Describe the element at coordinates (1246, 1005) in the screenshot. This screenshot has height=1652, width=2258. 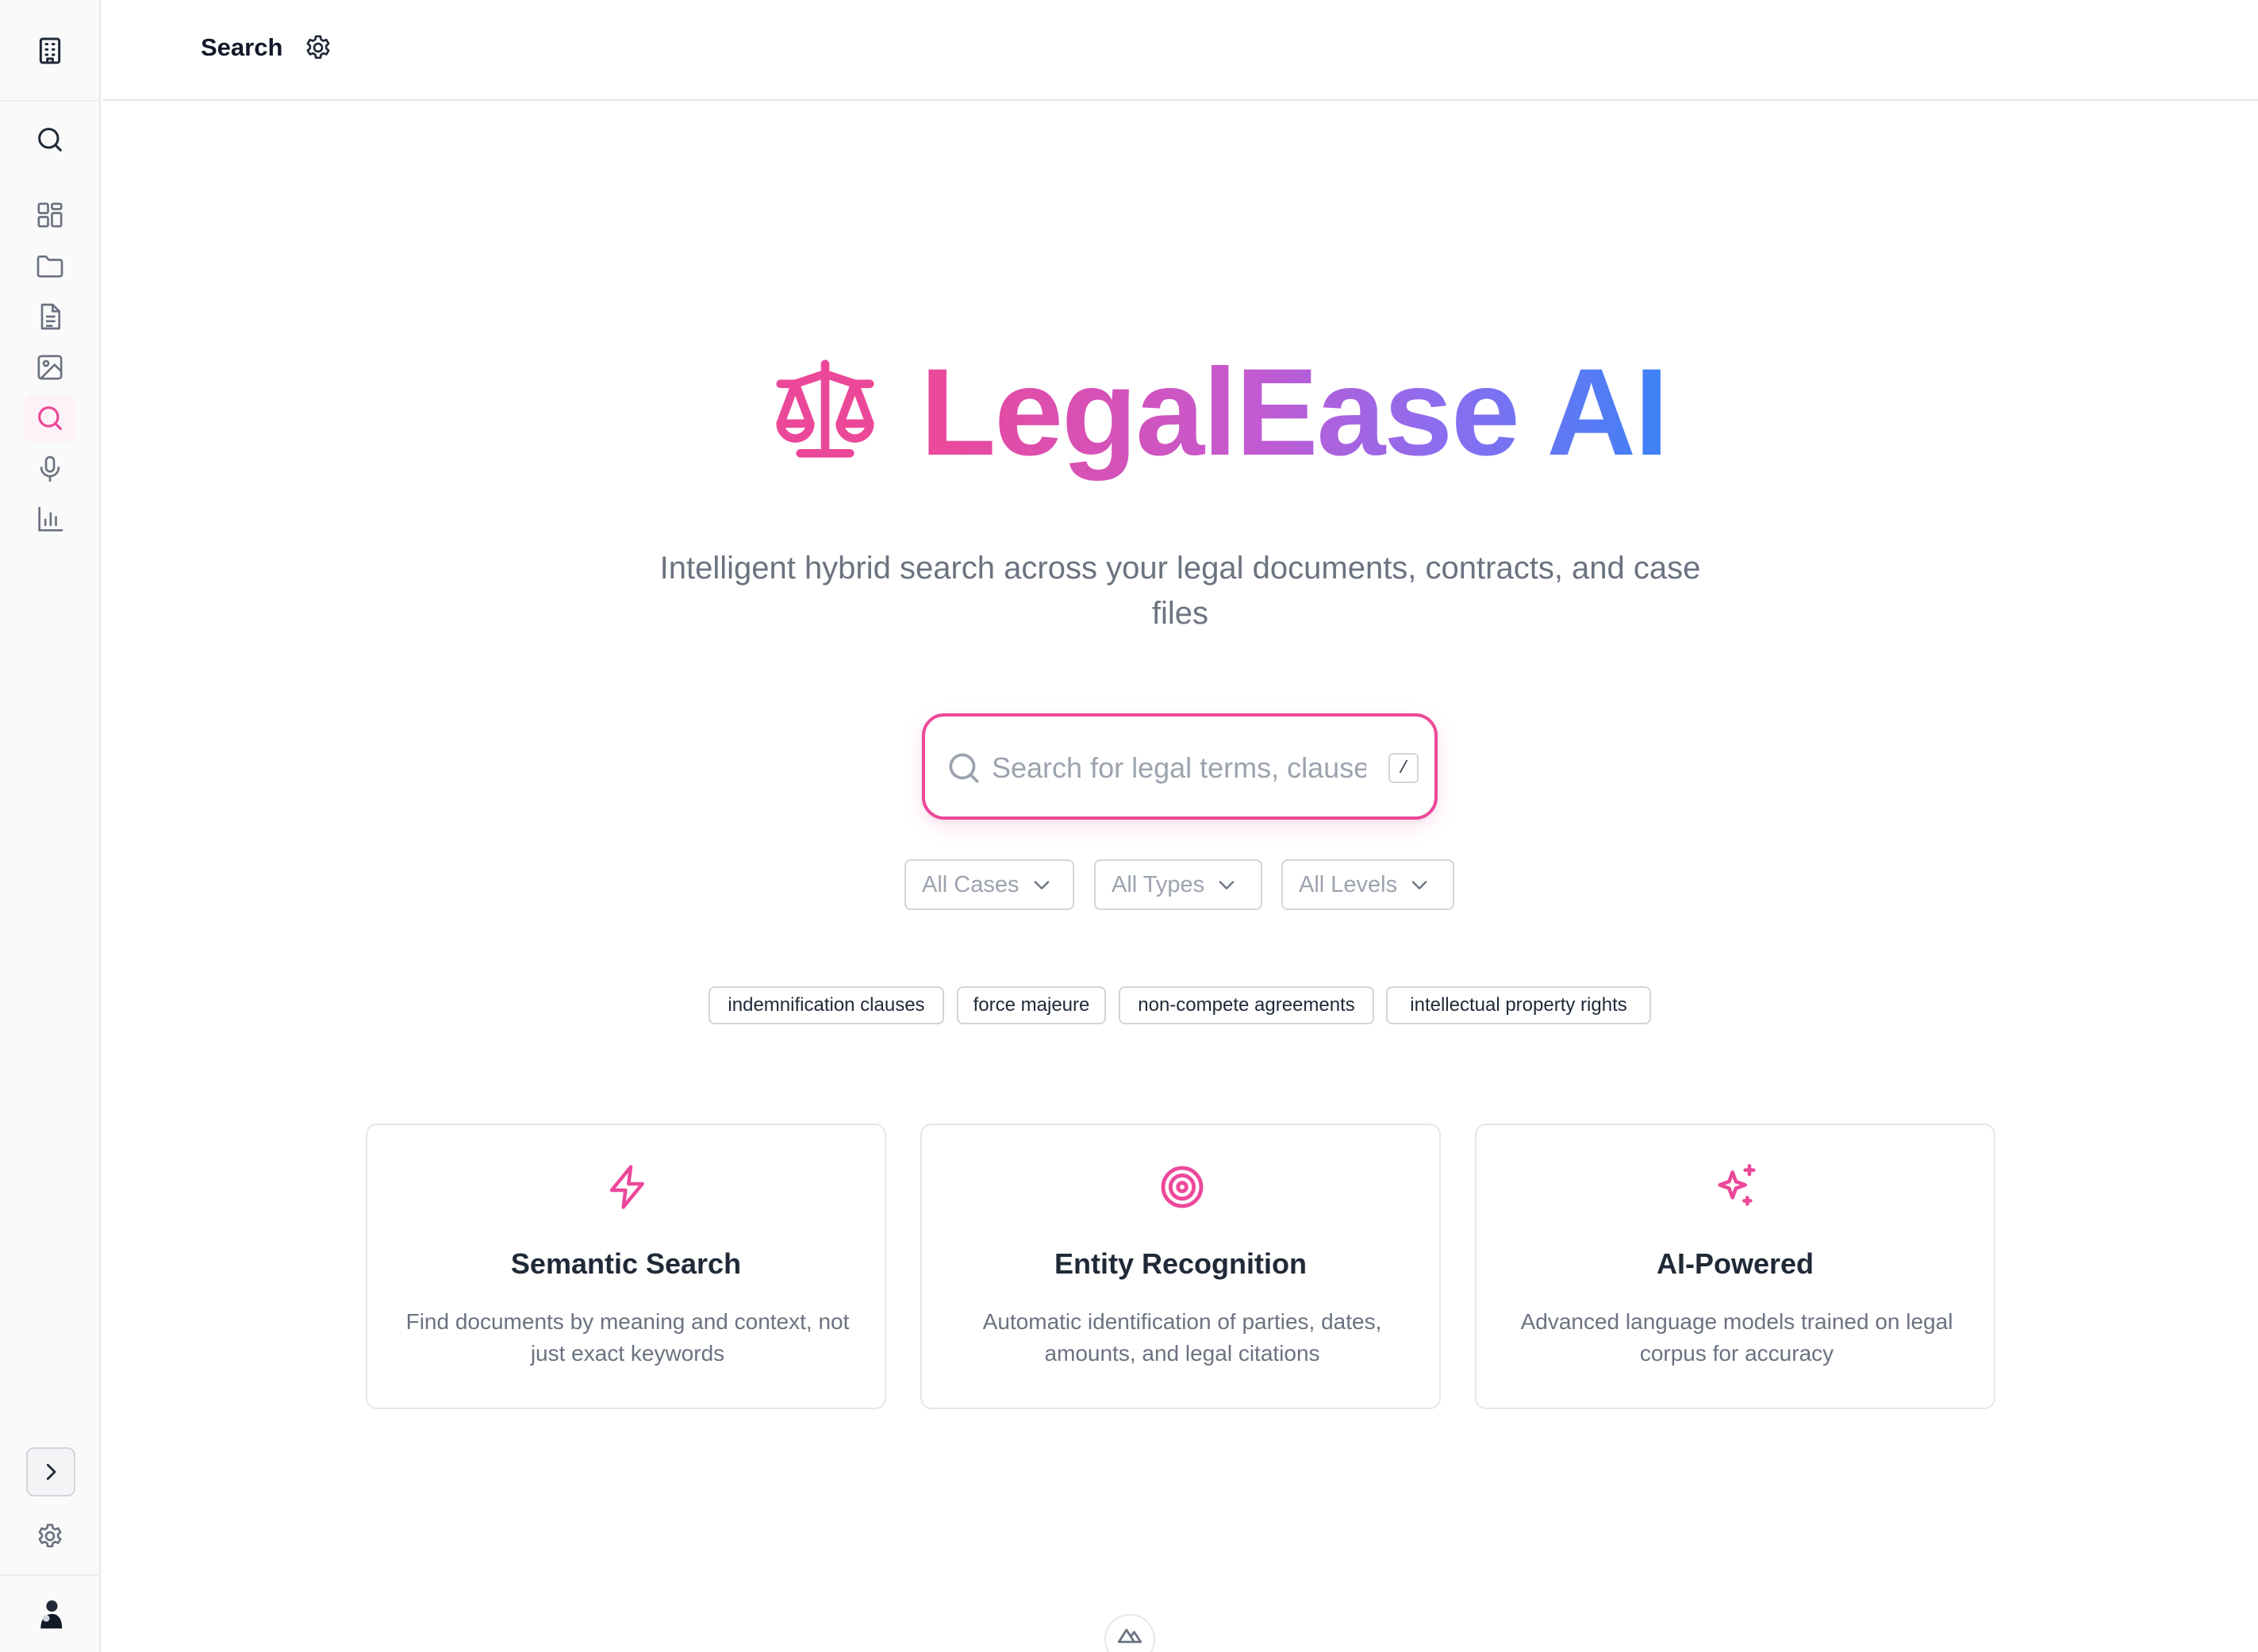
I see `suggestion-chip: non-compete agreements` at that location.